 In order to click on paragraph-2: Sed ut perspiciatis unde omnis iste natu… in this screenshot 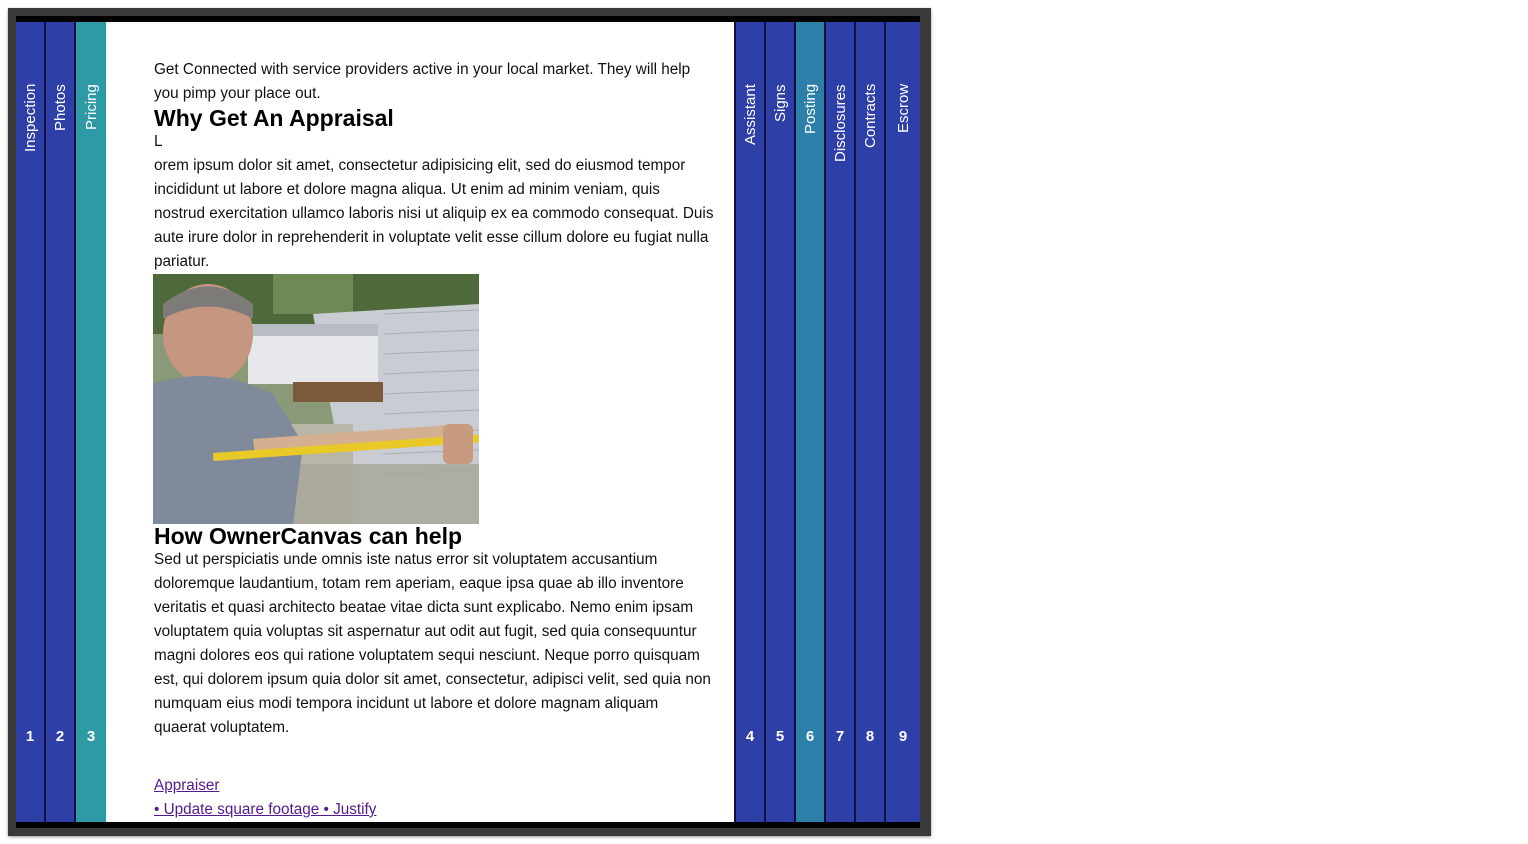, I will do `click(432, 643)`.